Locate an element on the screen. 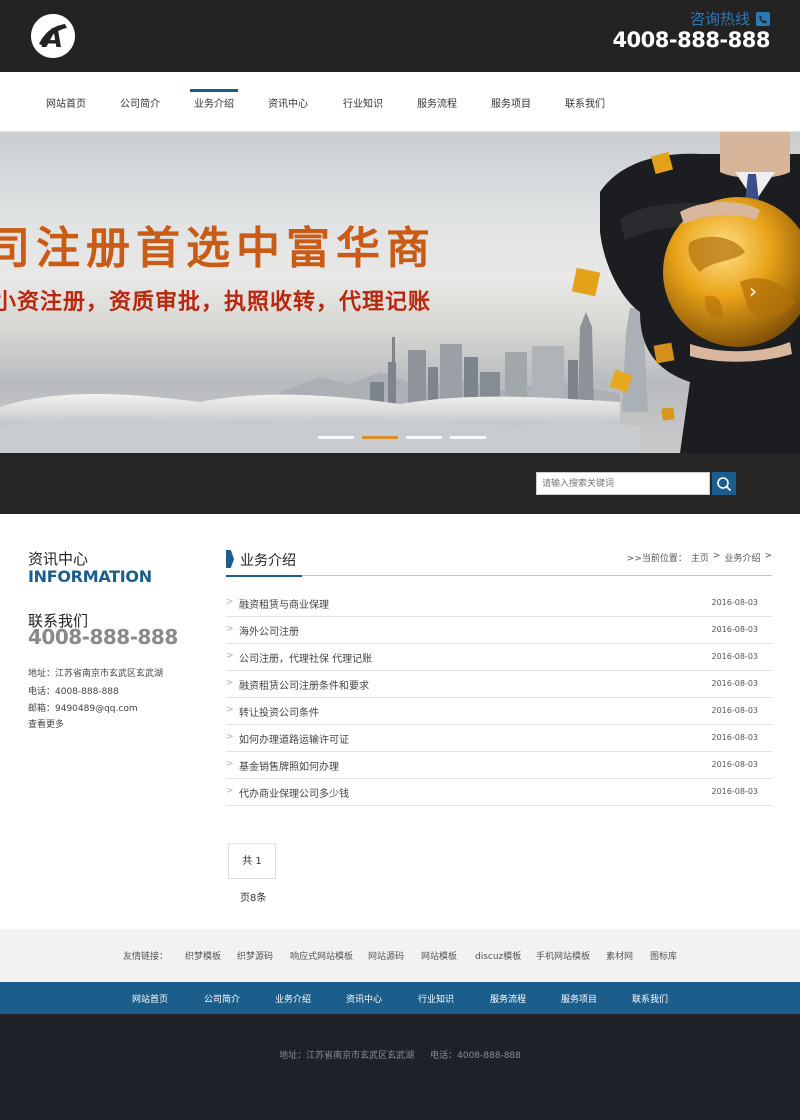 The height and width of the screenshot is (1120, 800). article-title: 融资租赁与商业保理 is located at coordinates (284, 603).